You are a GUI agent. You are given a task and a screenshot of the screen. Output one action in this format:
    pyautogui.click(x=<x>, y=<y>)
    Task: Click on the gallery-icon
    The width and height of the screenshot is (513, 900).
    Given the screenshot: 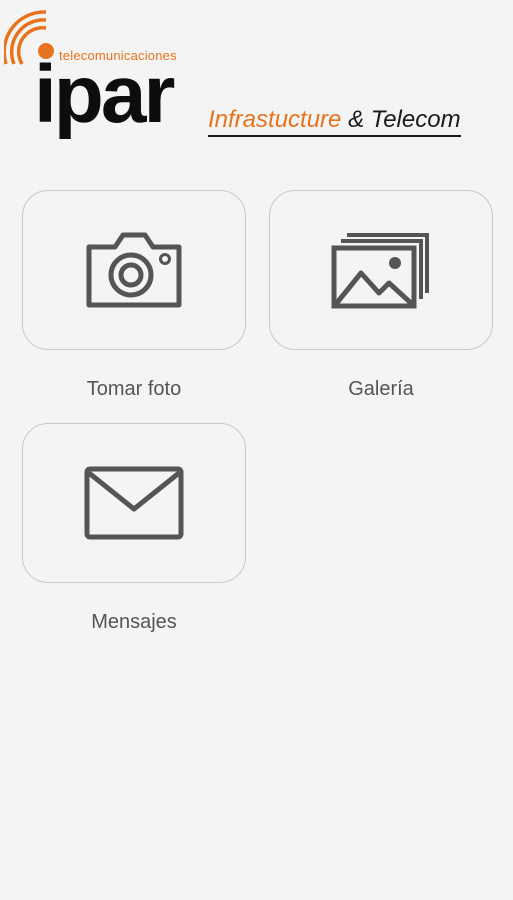 What is the action you would take?
    pyautogui.click(x=380, y=271)
    